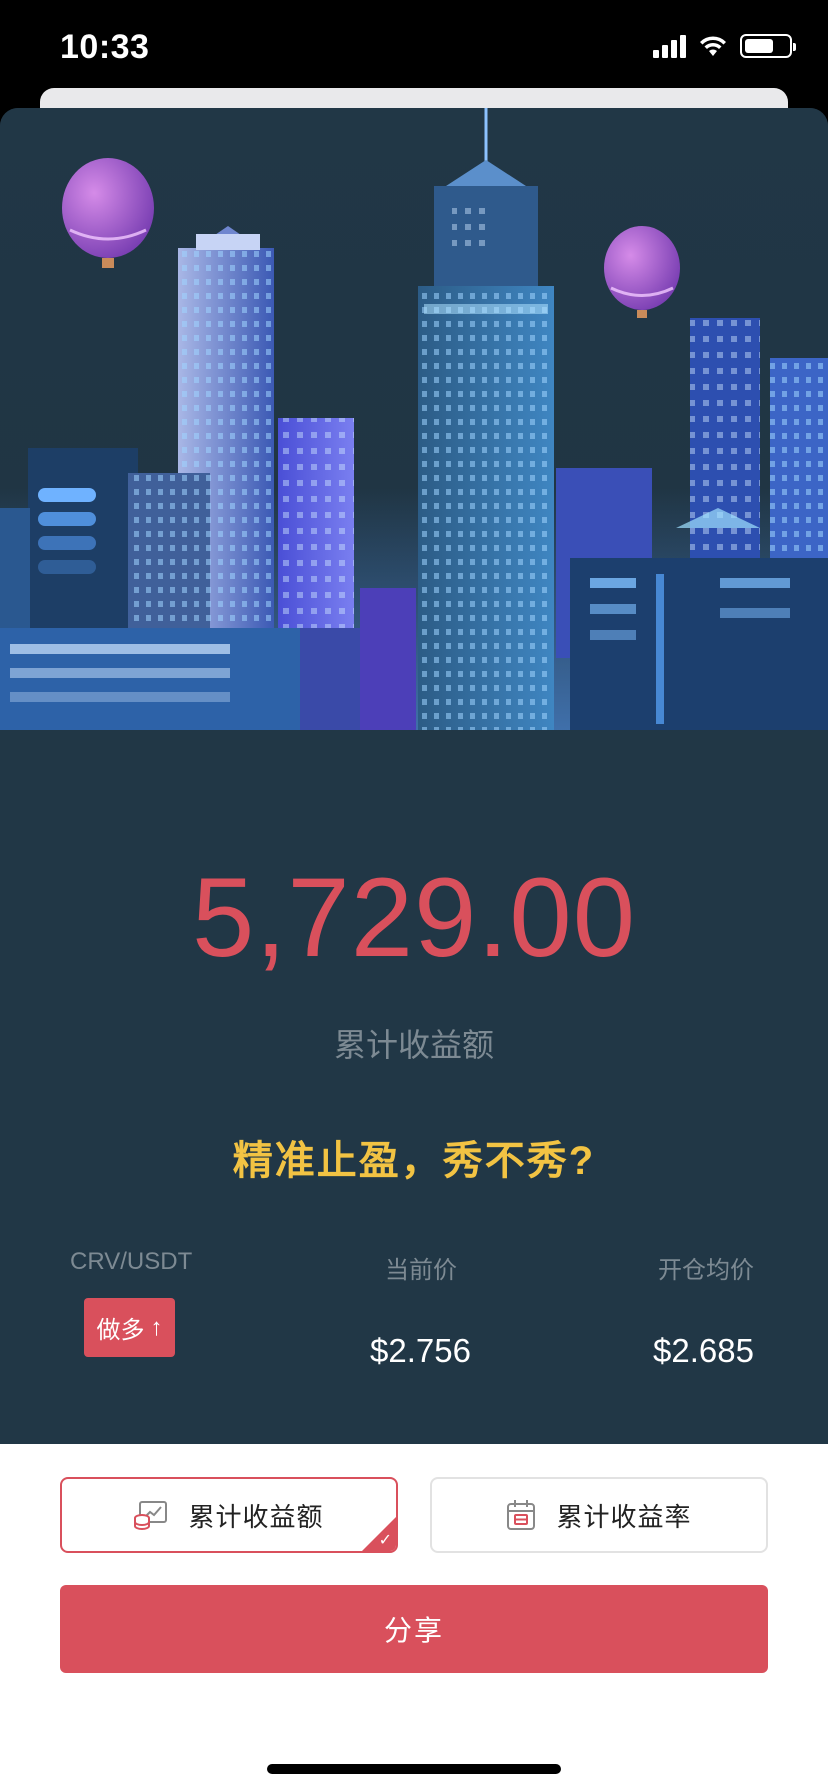 The width and height of the screenshot is (828, 1792). Describe the element at coordinates (420, 1350) in the screenshot. I see `current-price-value: $2.756` at that location.